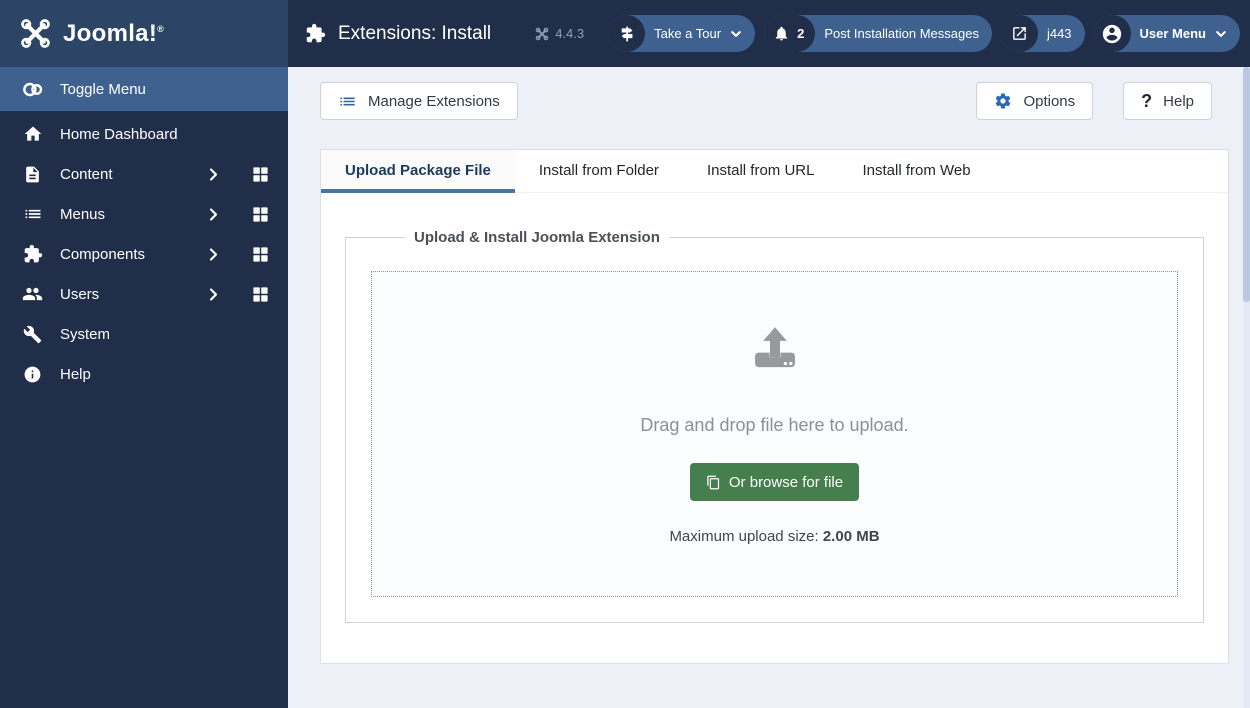  Describe the element at coordinates (75, 374) in the screenshot. I see `sidebar-item-label: Help` at that location.